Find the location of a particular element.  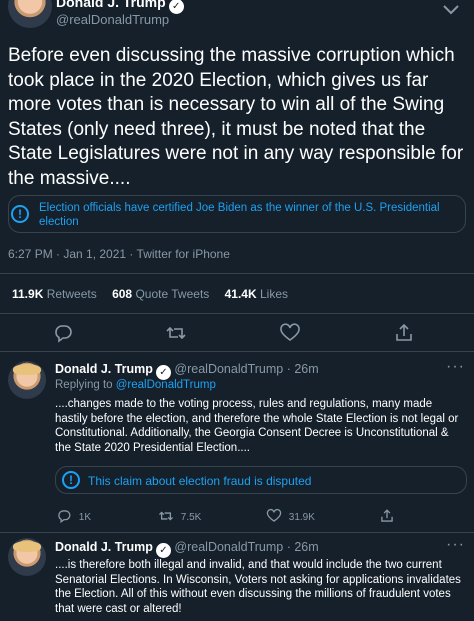

retweet-count: 7.5K is located at coordinates (191, 517).